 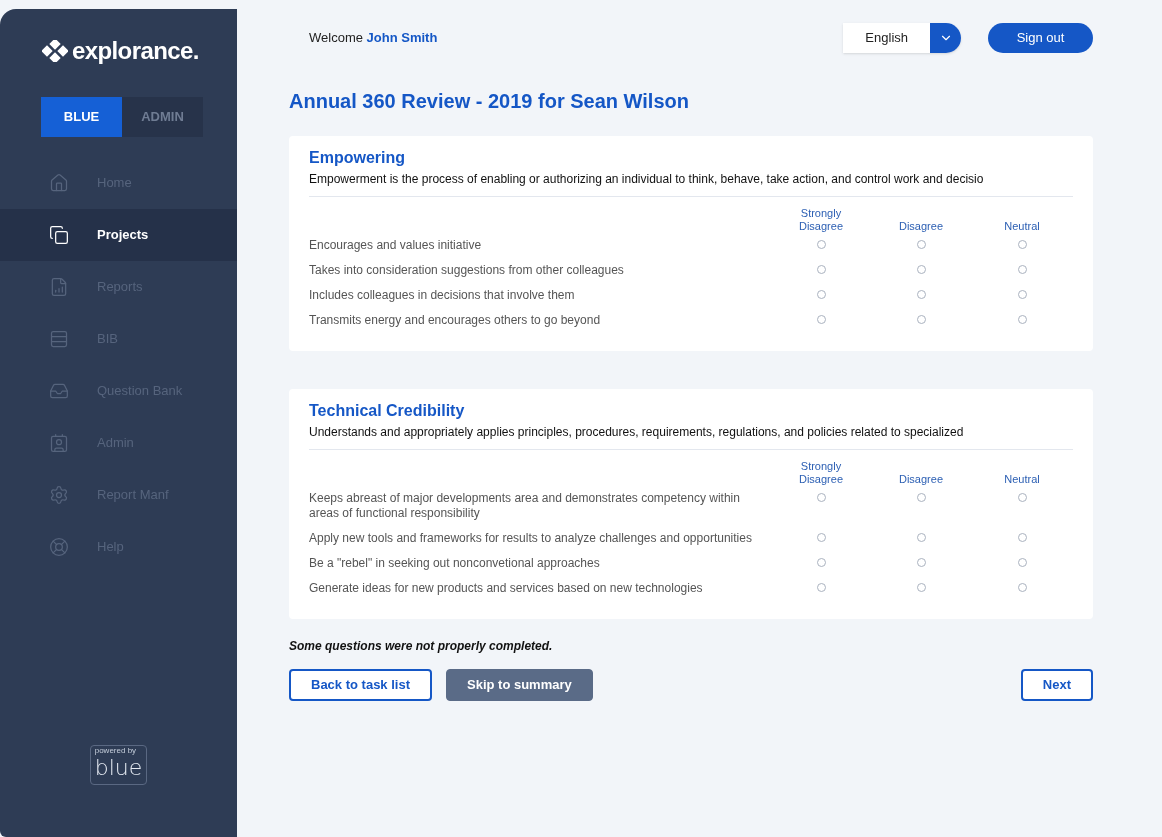 I want to click on brand-logo: explorance., so click(x=135, y=51).